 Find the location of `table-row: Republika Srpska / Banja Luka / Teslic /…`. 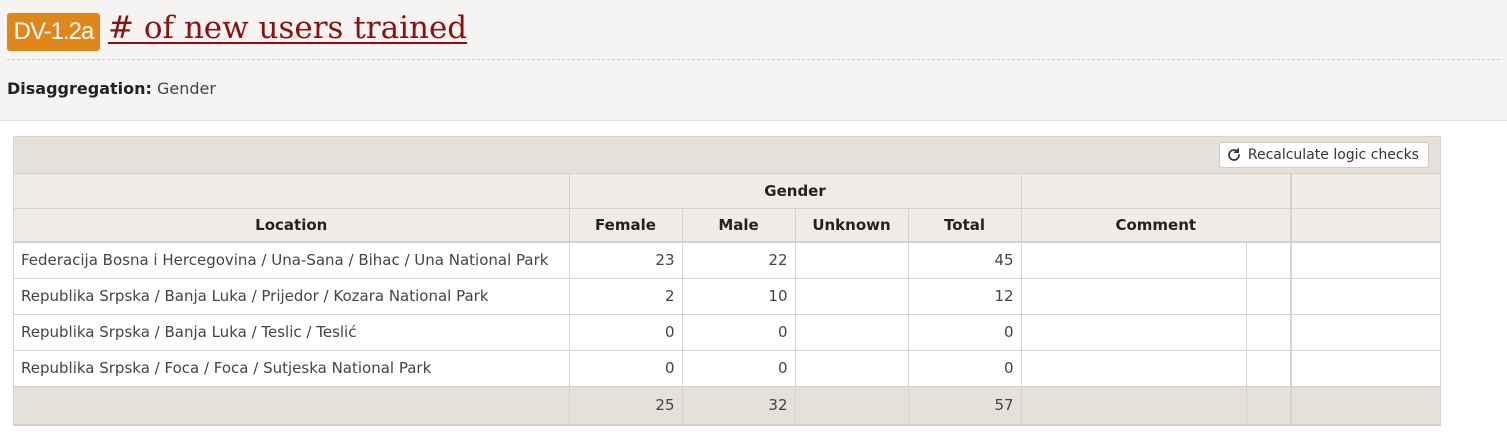

table-row: Republika Srpska / Banja Luka / Teslic /… is located at coordinates (727, 332).